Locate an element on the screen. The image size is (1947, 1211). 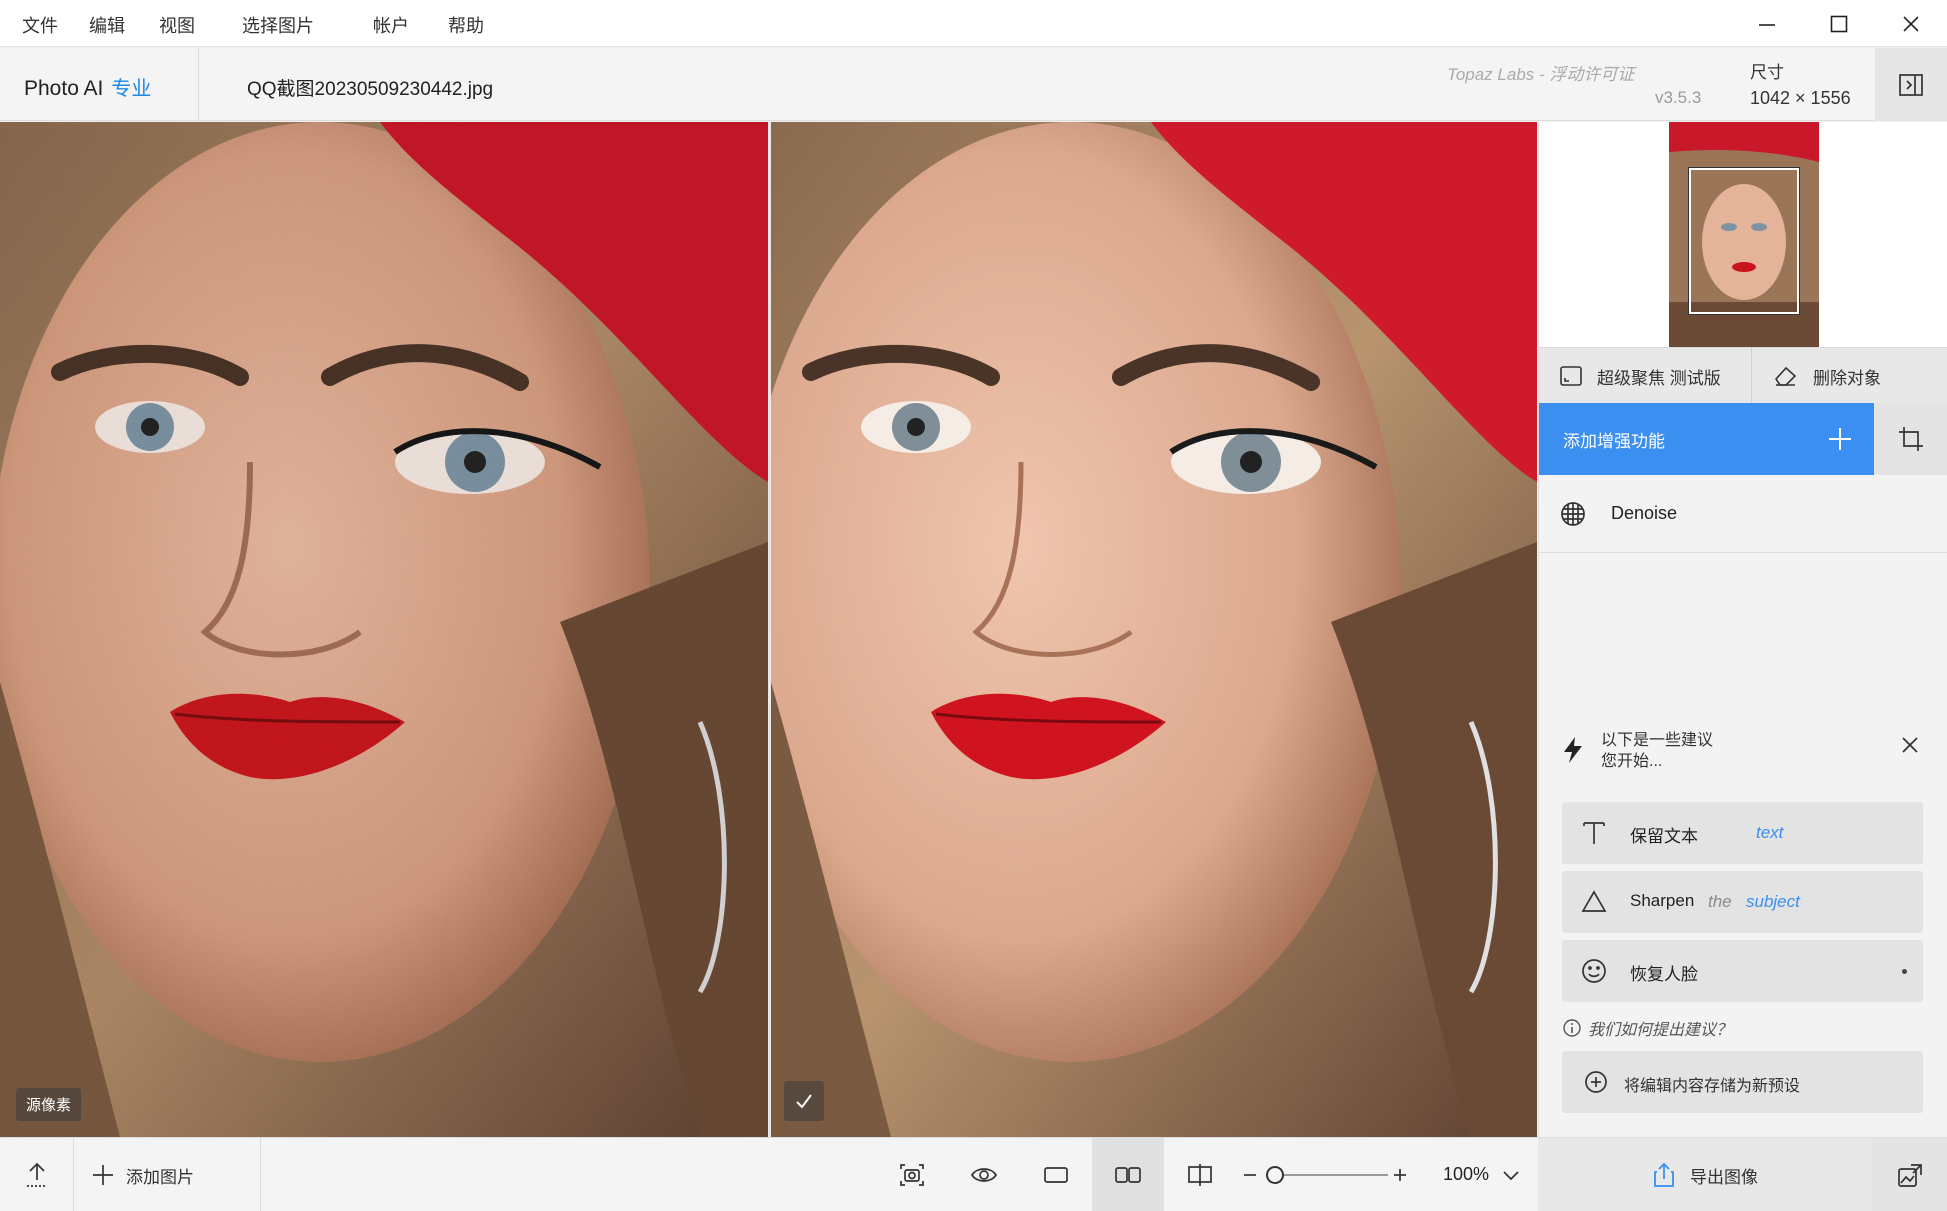
license-text: Topaz Labs - 浮动许可证 is located at coordinates (1541, 74).